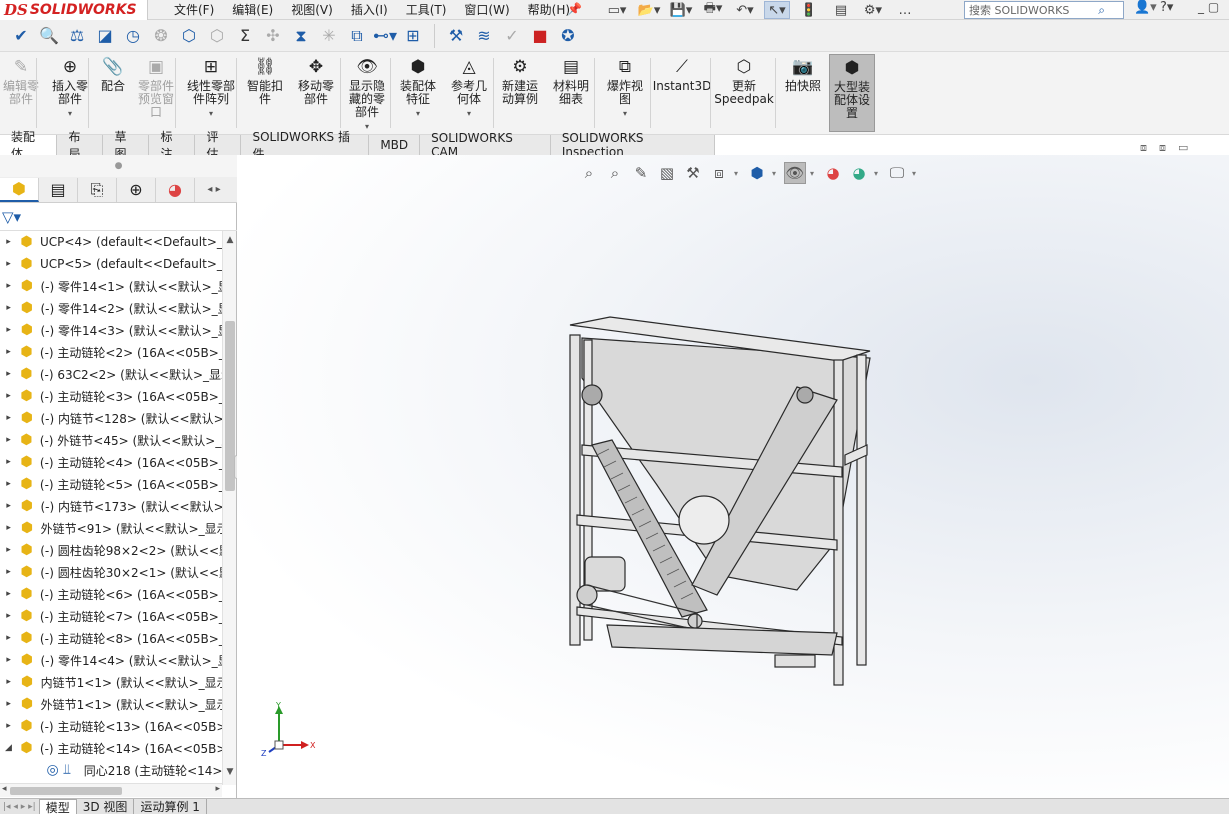  Describe the element at coordinates (744, 81) in the screenshot. I see `command-speedpak-button: ⬡ 更新 Speedpak` at that location.